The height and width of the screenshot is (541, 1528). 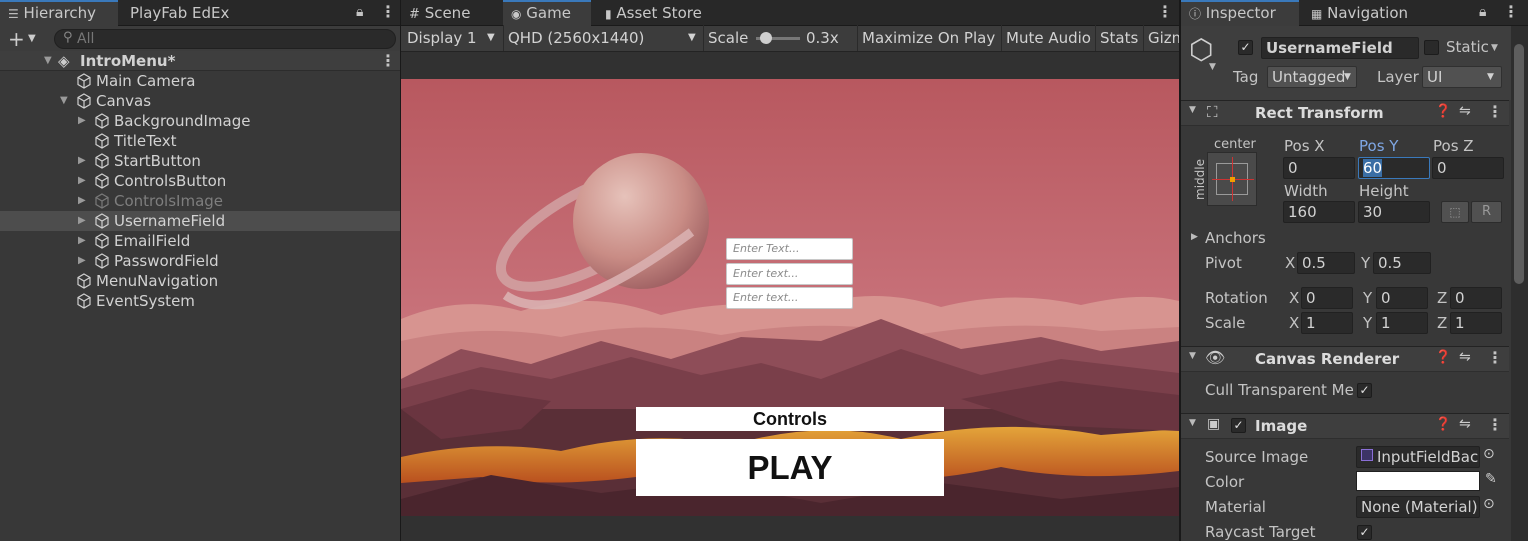 I want to click on scene-row: ▼ ◈ IntroMenu* ⋮, so click(x=200, y=61).